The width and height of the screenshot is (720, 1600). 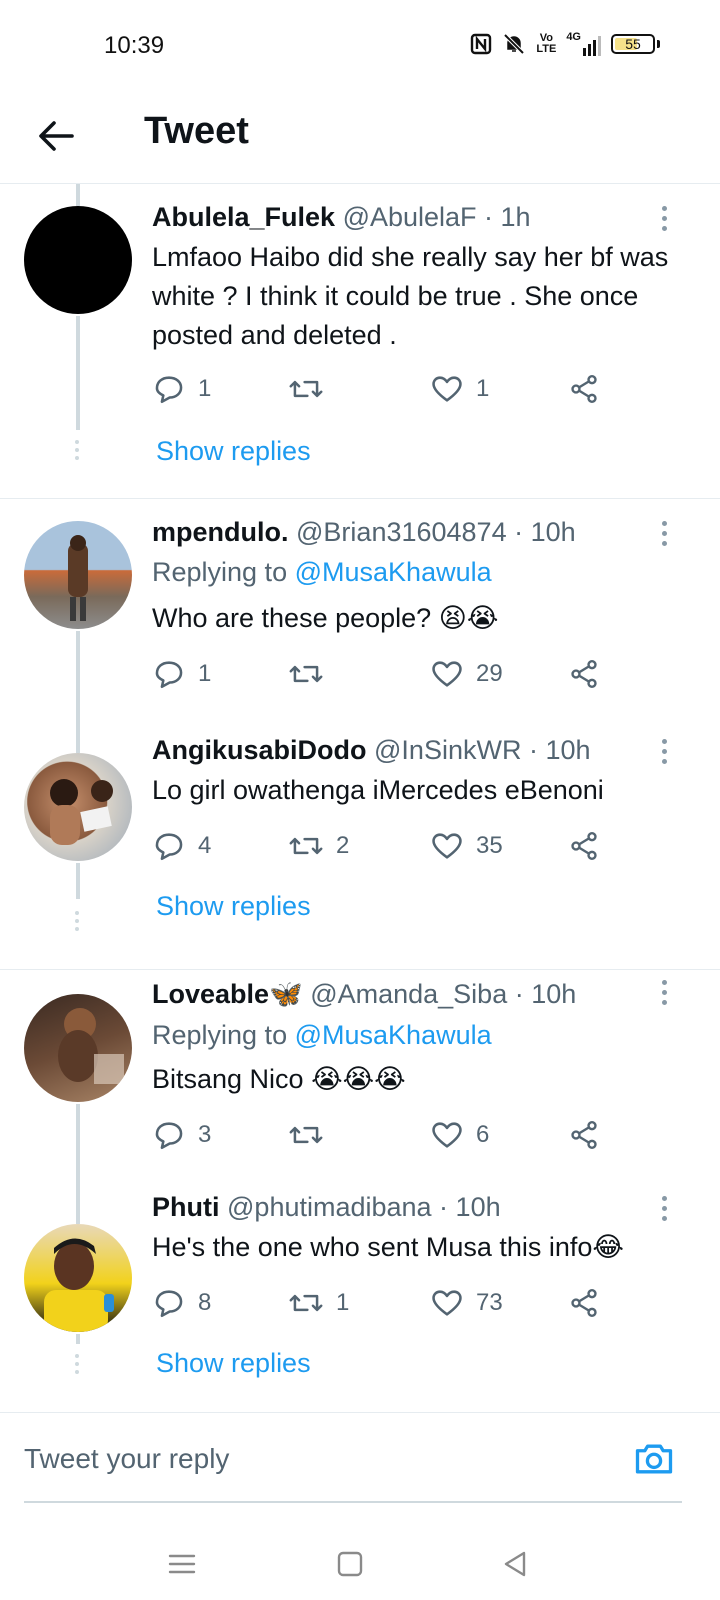 I want to click on app-header: Tweet, so click(x=360, y=138).